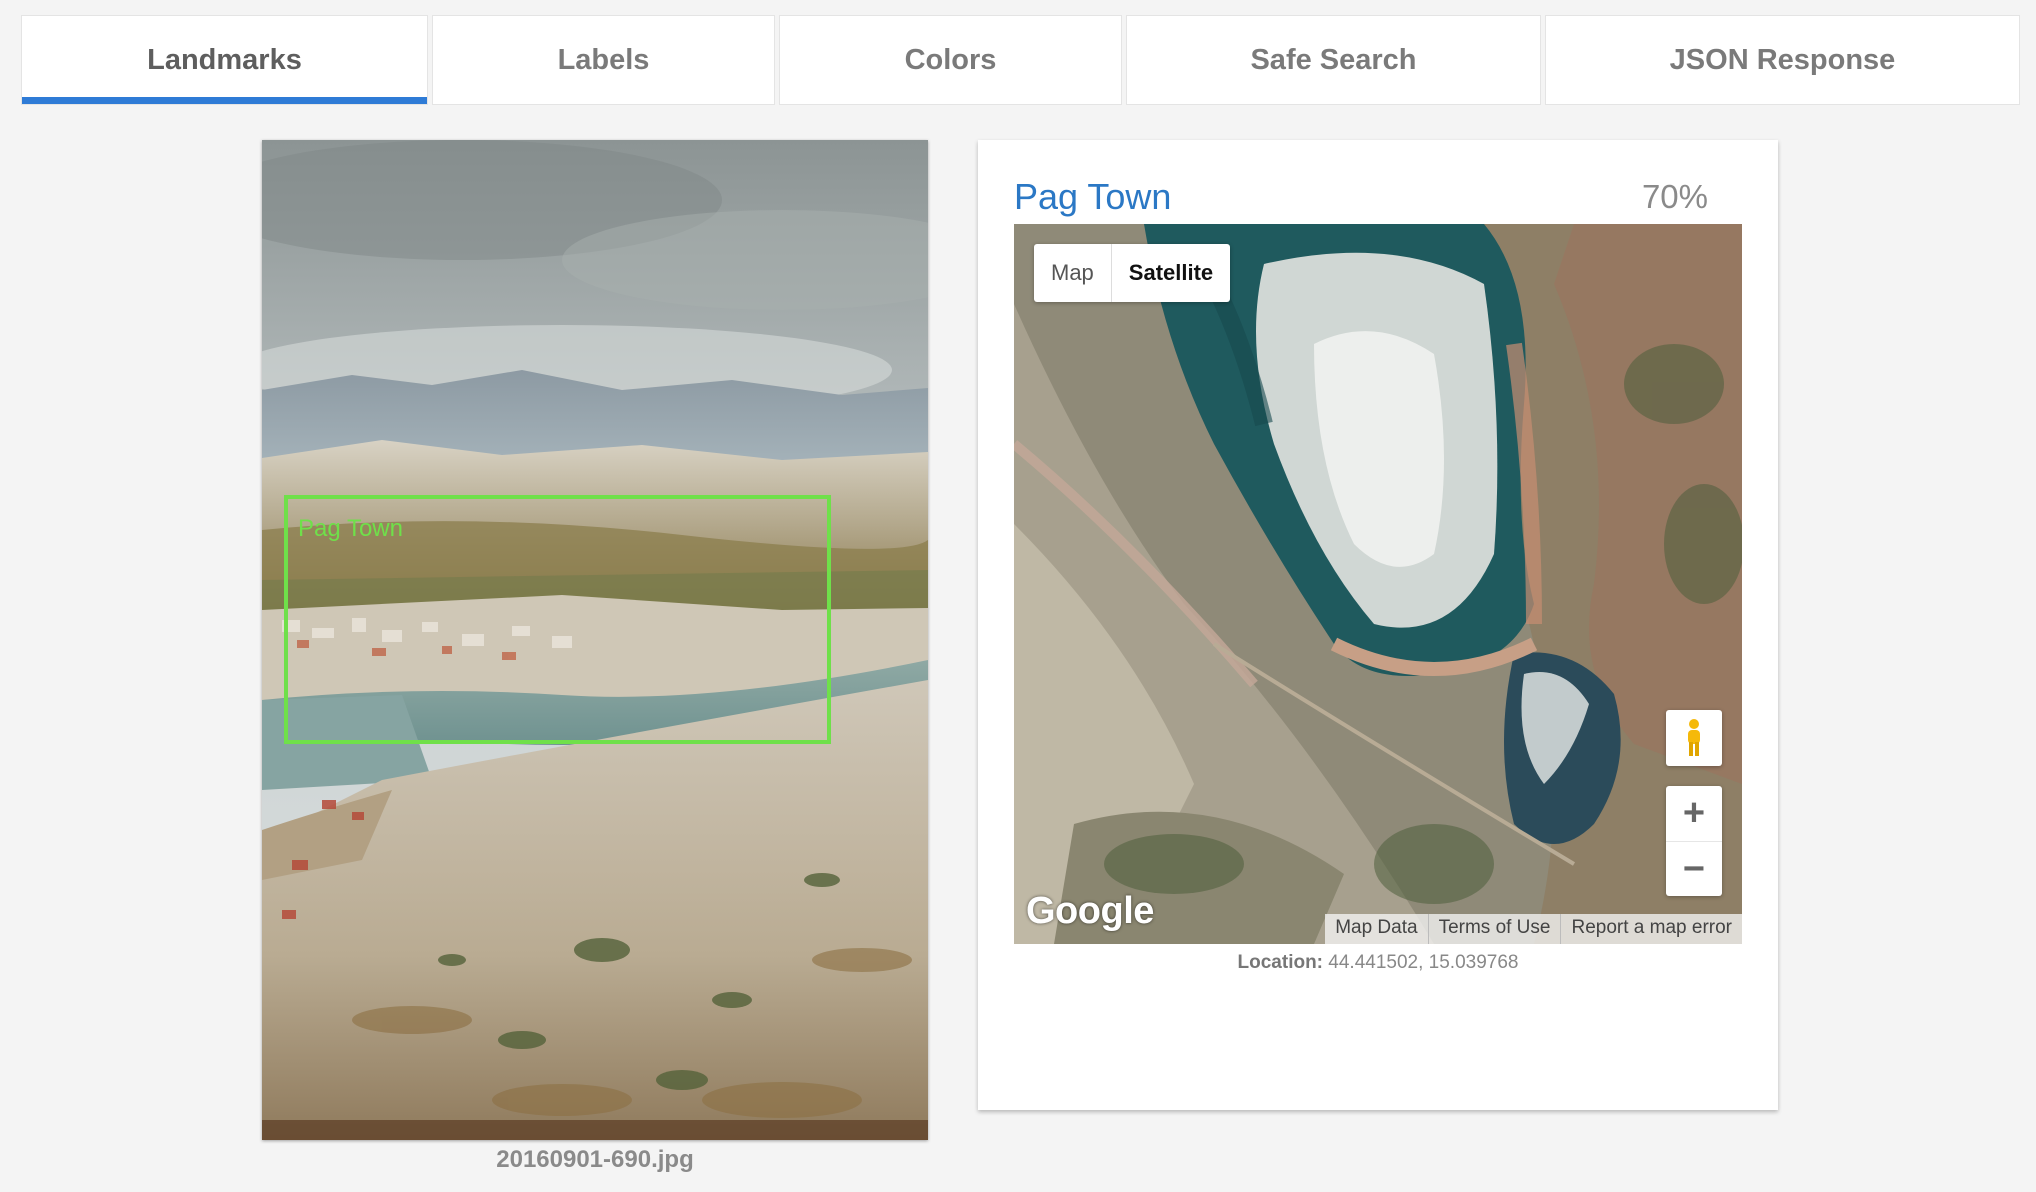 This screenshot has width=2036, height=1192. I want to click on tab-landmarks: Landmarks, so click(224, 60).